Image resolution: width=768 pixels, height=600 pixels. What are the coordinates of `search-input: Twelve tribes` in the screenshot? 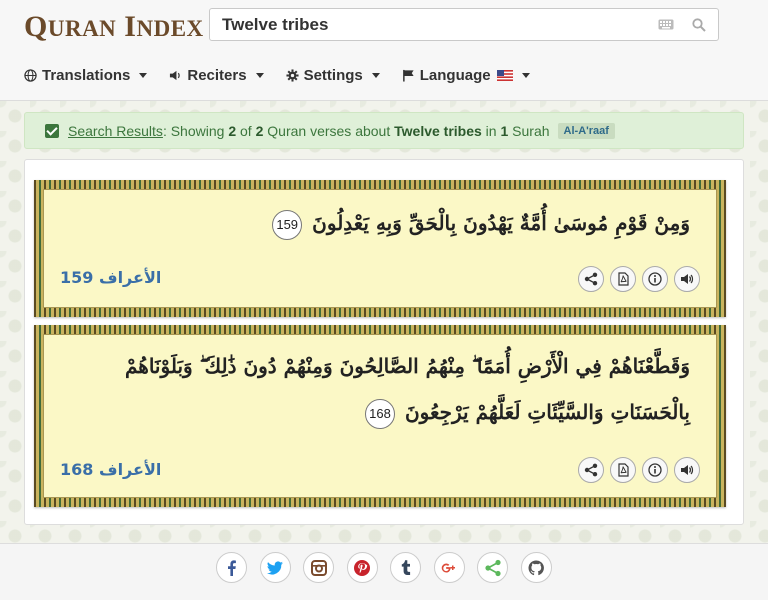 It's located at (434, 25).